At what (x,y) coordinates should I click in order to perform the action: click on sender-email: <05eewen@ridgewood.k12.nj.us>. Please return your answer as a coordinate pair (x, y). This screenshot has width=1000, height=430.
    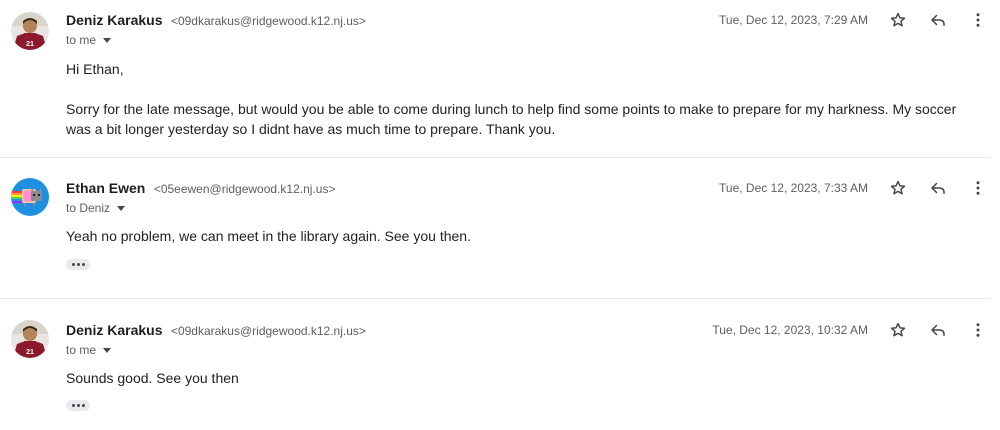
    Looking at the image, I should click on (244, 189).